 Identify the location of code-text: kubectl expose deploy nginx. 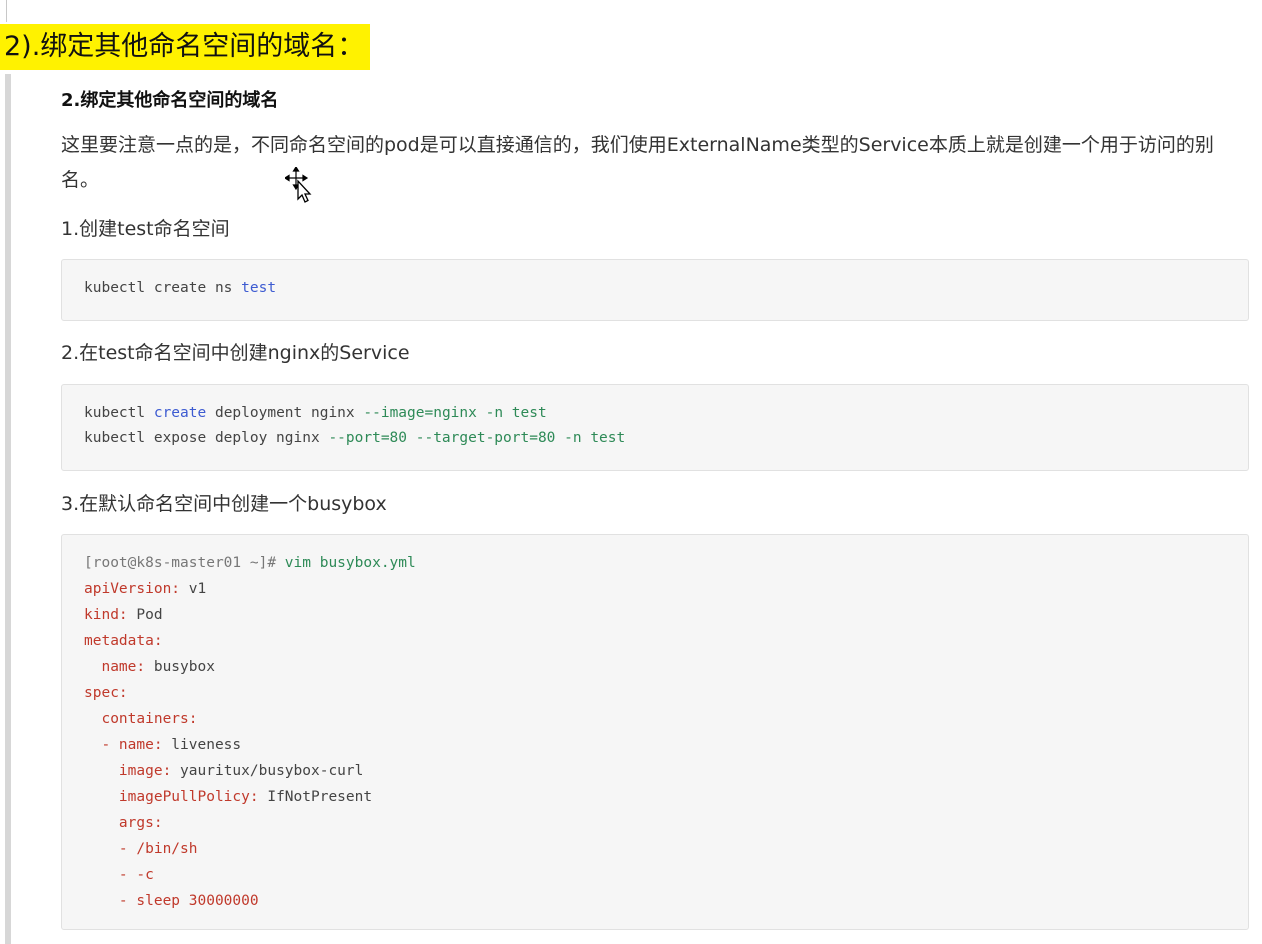
(206, 438).